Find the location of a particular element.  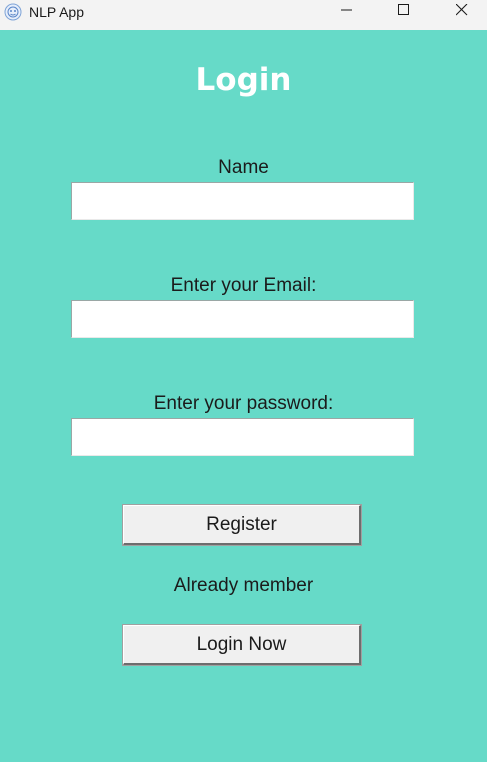

maximize-icon is located at coordinates (404, 12).